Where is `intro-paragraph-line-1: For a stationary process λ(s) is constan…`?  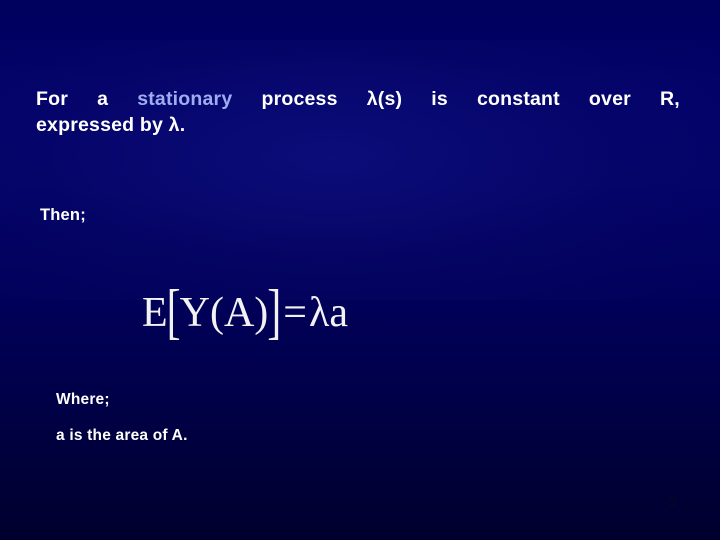
intro-paragraph-line-1: For a stationary process λ(s) is constan… is located at coordinates (358, 99).